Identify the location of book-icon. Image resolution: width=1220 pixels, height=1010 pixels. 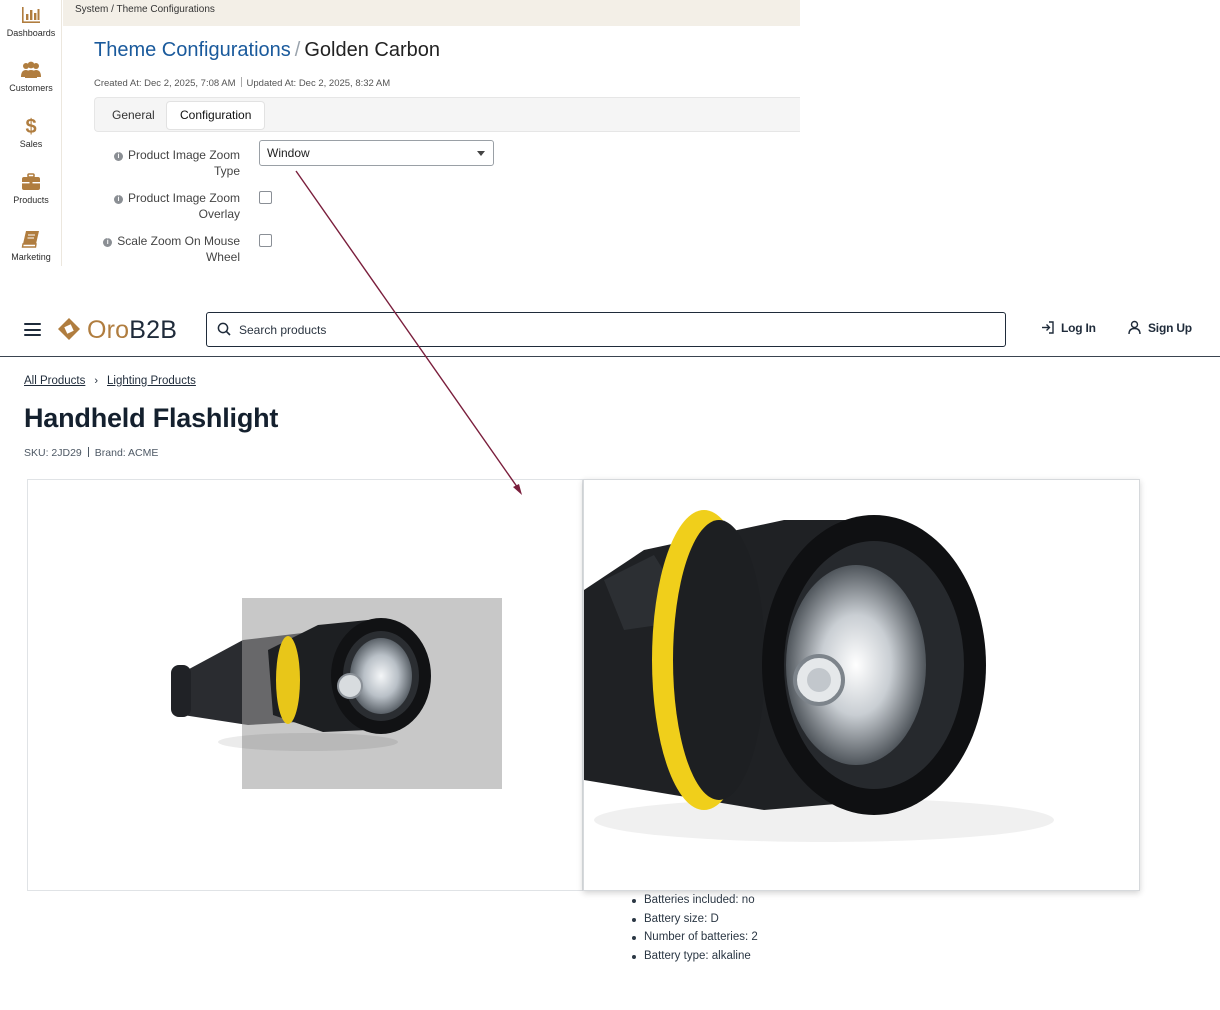
(30, 239).